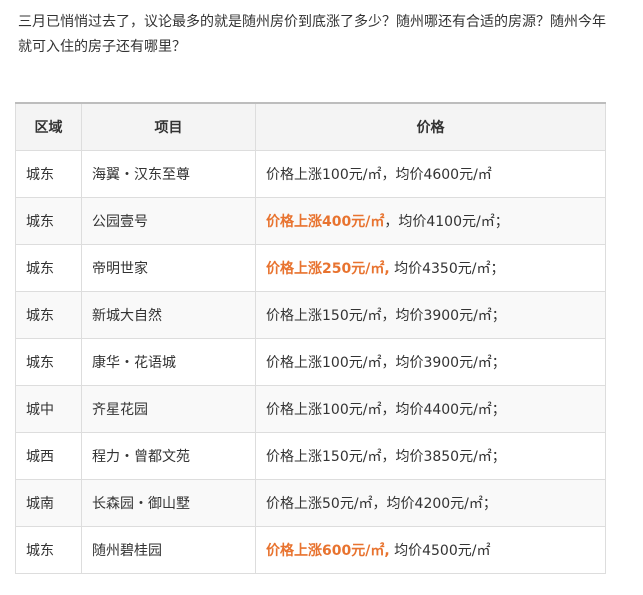 The width and height of the screenshot is (643, 595). I want to click on table-row: 城中 齐星花园 价格上涨100元/㎡，均价4400元/㎡；, so click(310, 409).